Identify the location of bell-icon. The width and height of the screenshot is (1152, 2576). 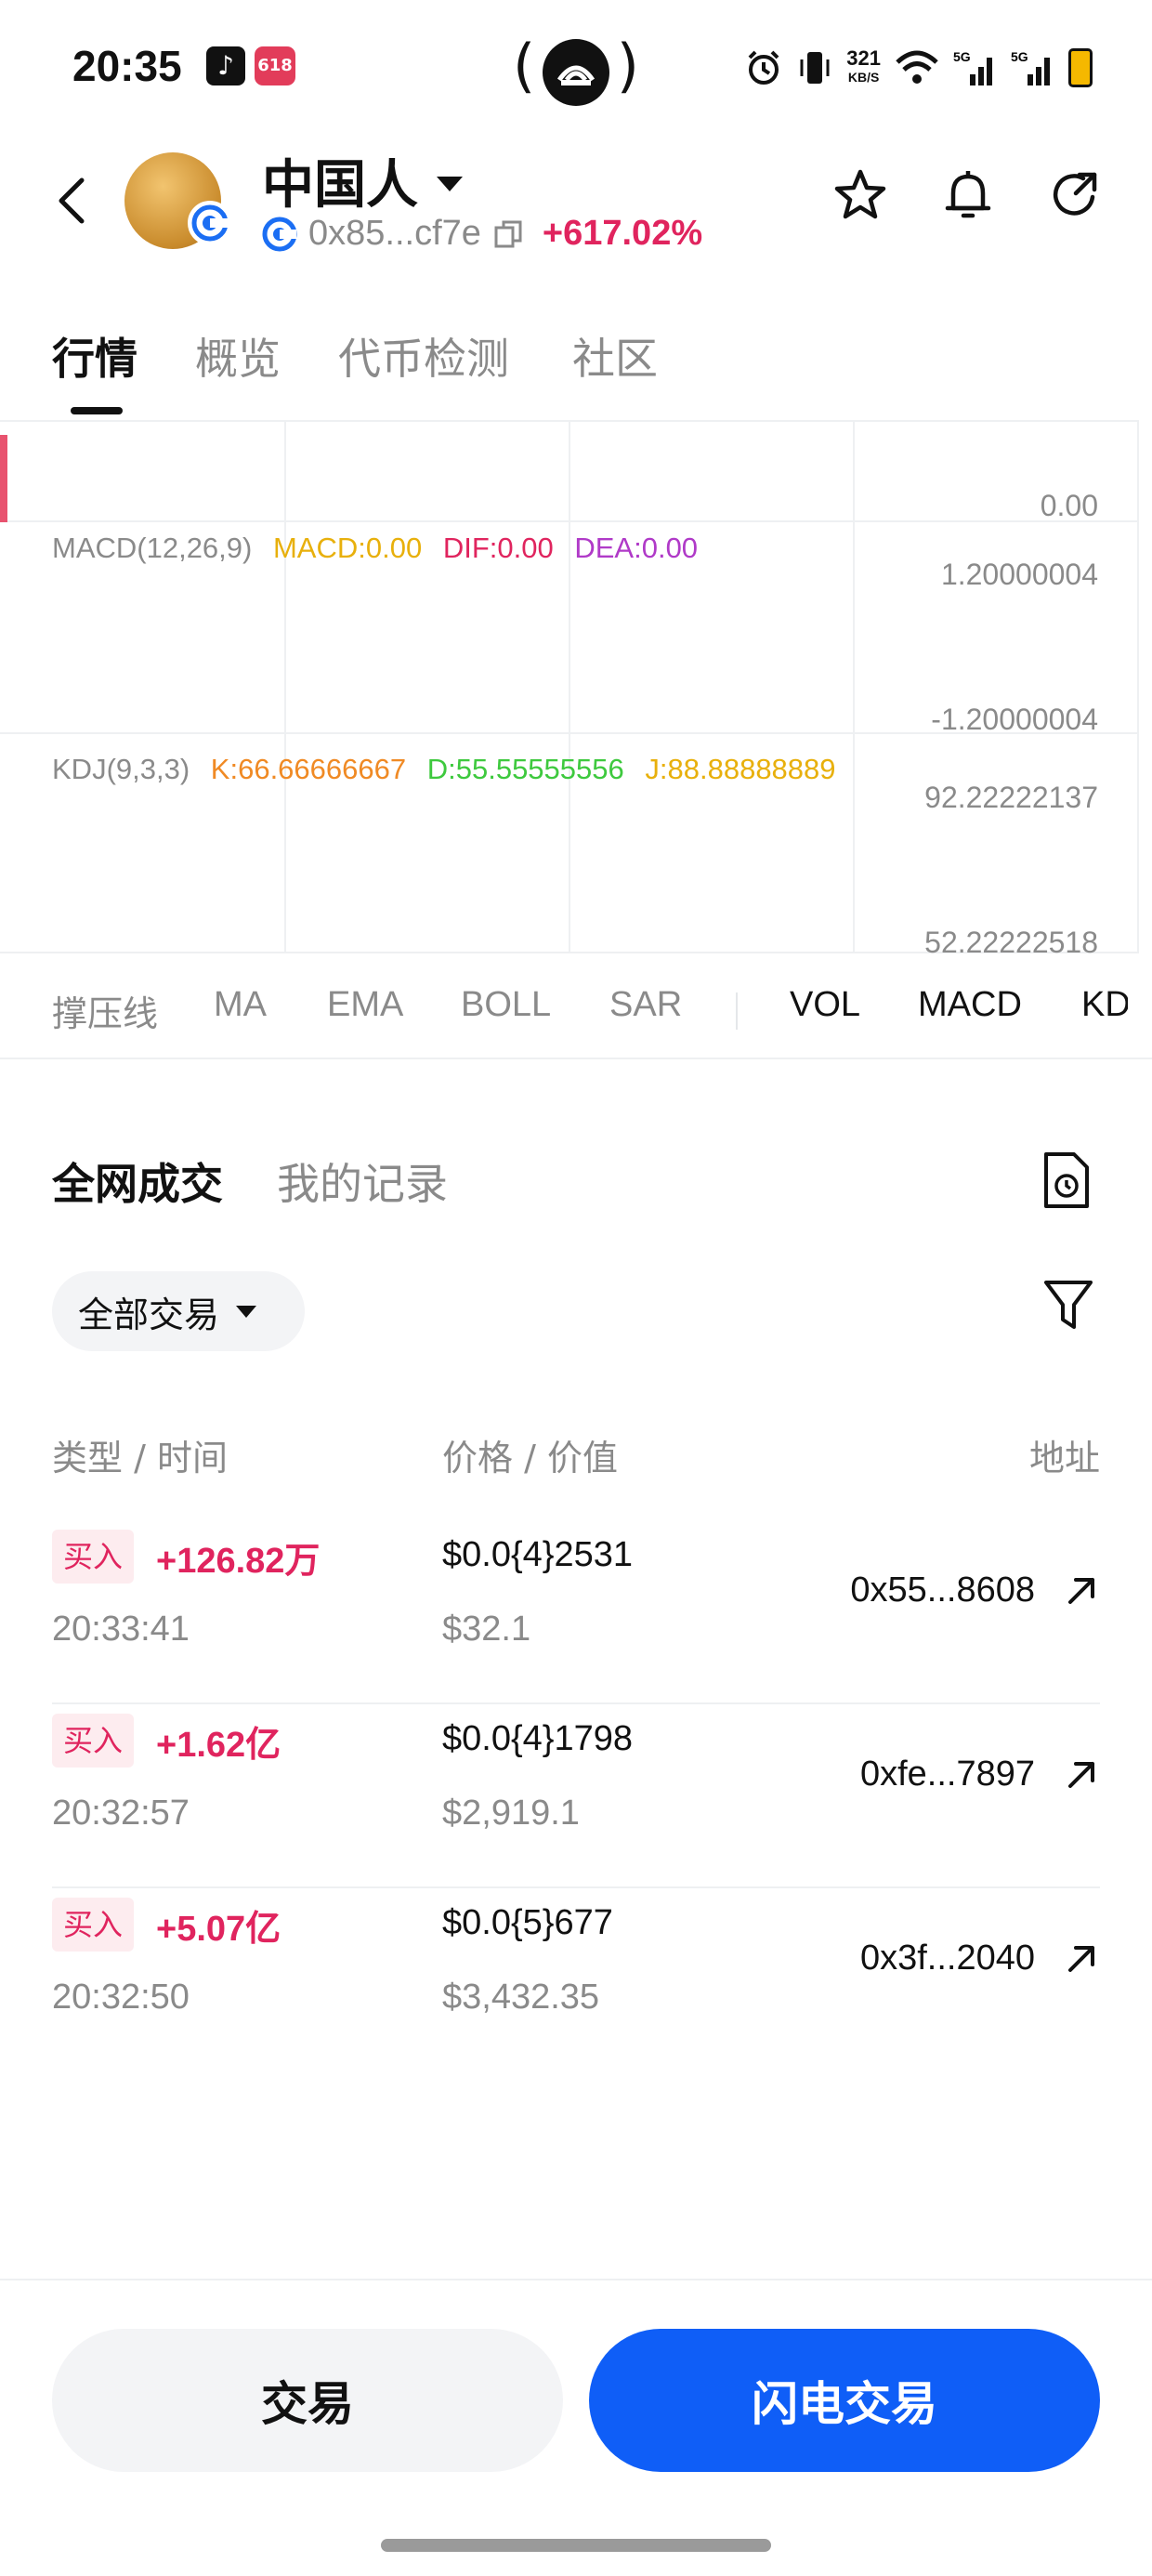
(968, 195).